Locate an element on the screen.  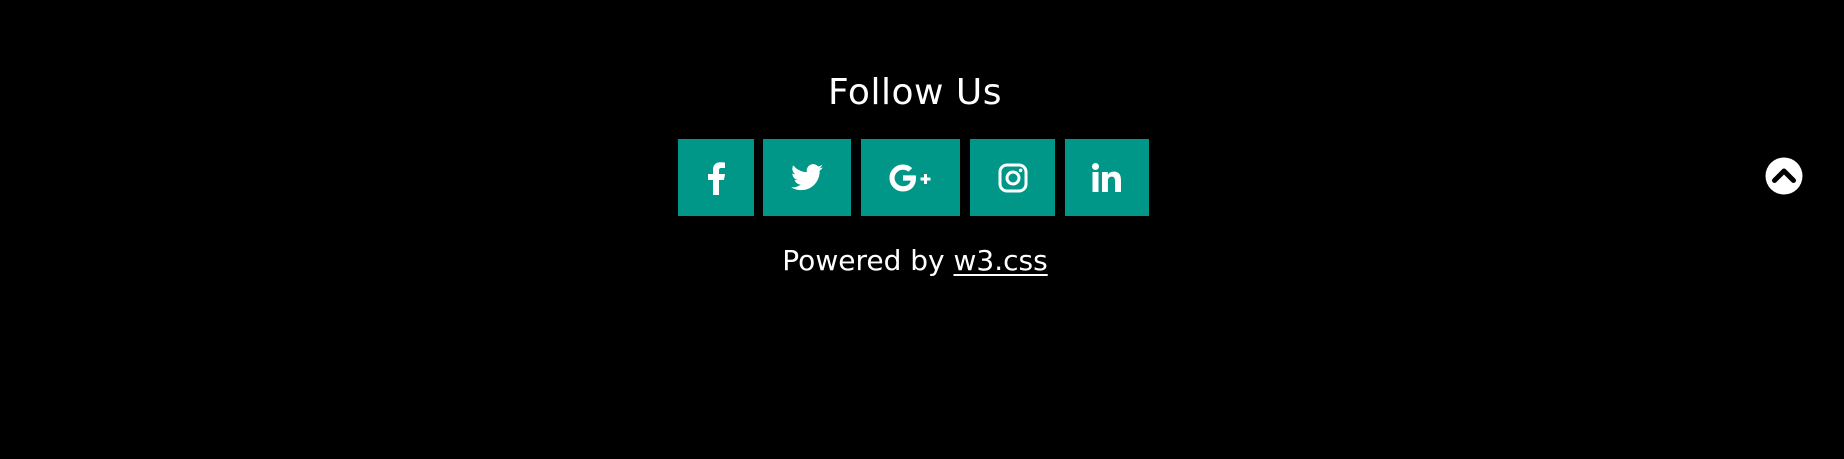
linkedin-button is located at coordinates (1107, 177).